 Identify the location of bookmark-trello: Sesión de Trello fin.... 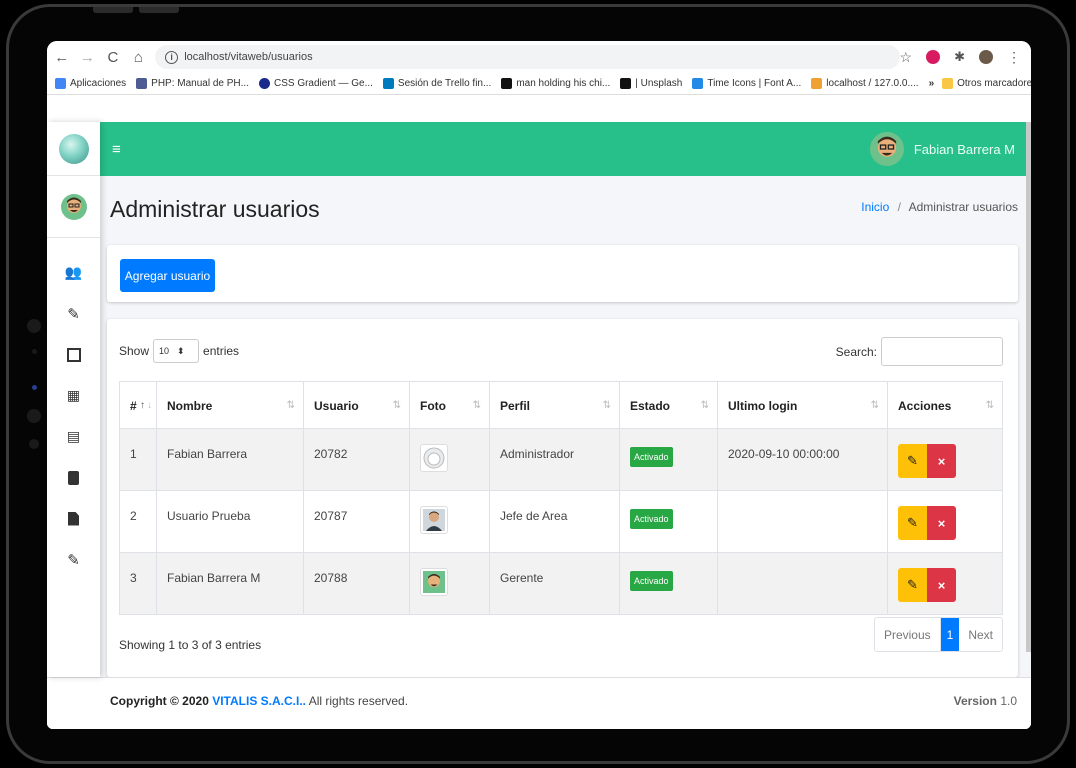
(437, 83).